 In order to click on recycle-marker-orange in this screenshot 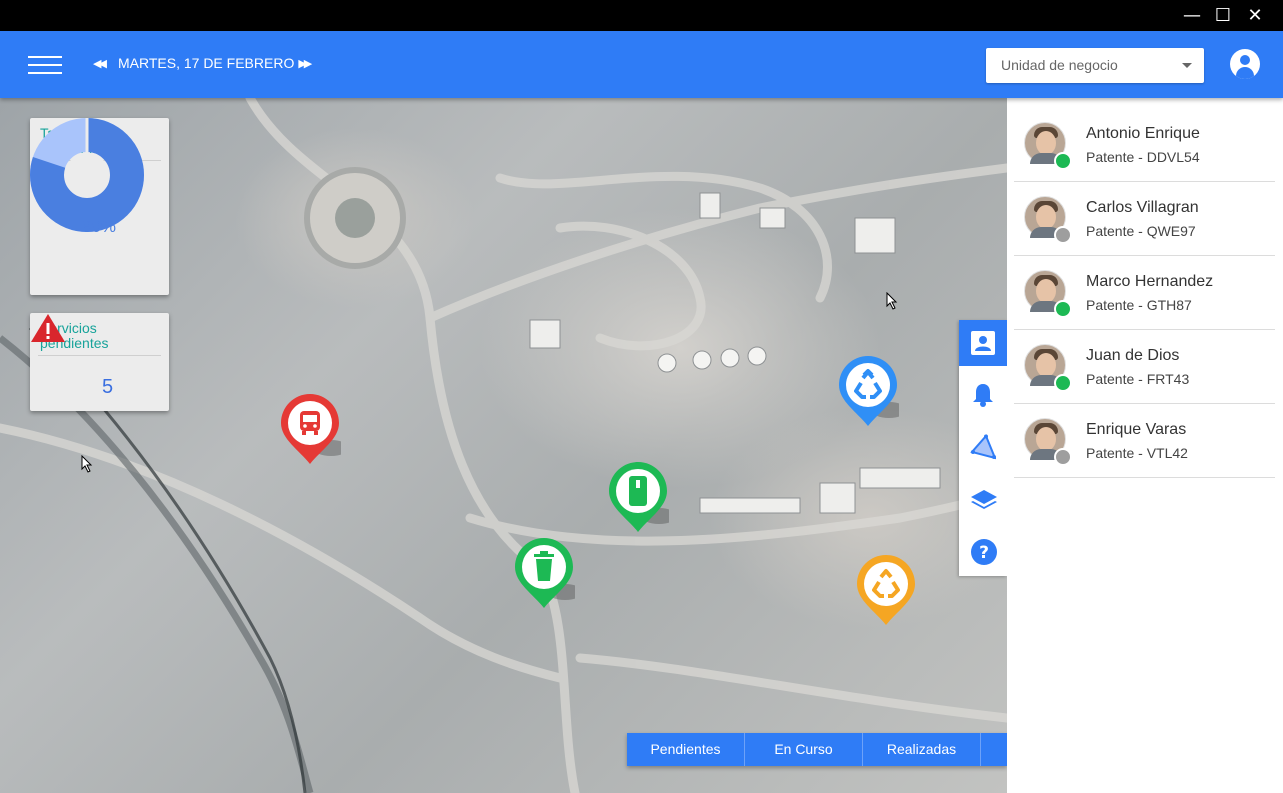, I will do `click(886, 590)`.